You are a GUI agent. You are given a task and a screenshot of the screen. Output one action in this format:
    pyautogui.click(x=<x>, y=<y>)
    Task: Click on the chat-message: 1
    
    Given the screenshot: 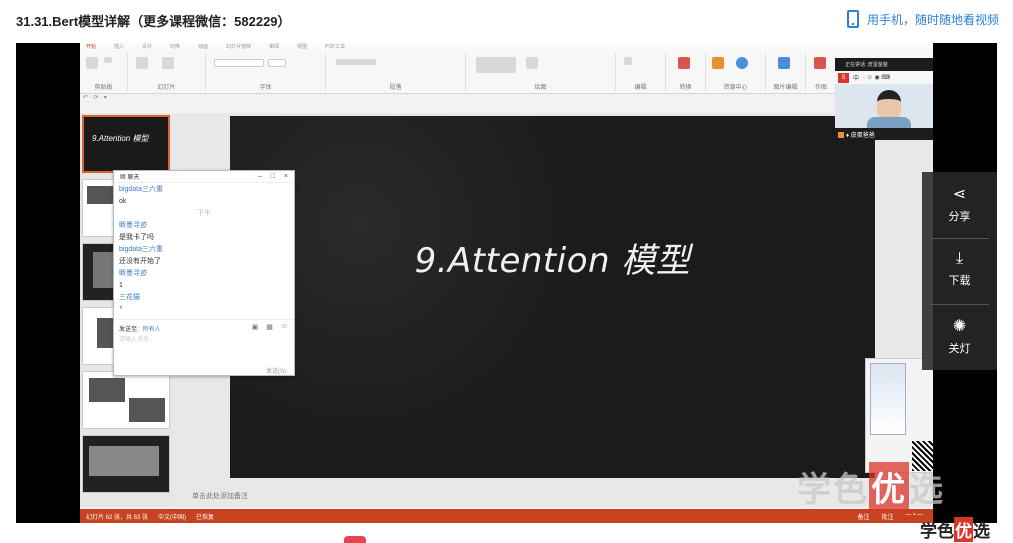 What is the action you would take?
    pyautogui.click(x=204, y=306)
    